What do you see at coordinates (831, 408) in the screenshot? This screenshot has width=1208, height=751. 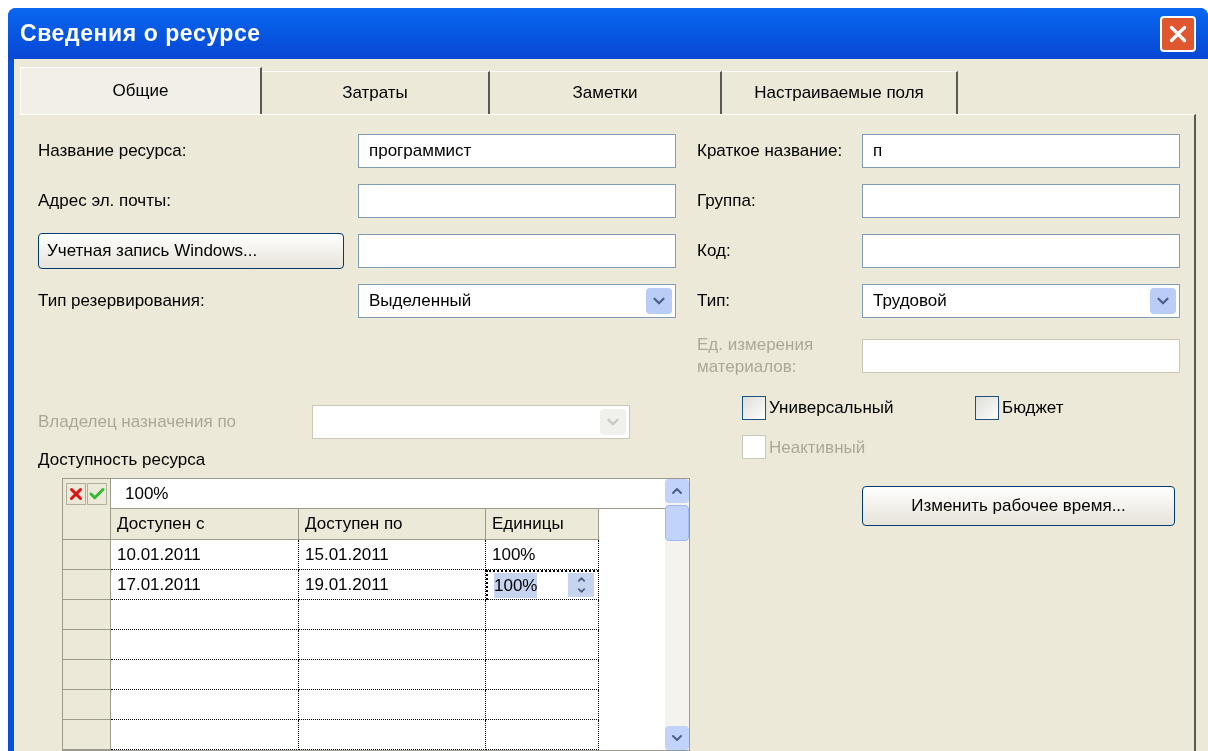 I see `checkbox-label: Универсальный` at bounding box center [831, 408].